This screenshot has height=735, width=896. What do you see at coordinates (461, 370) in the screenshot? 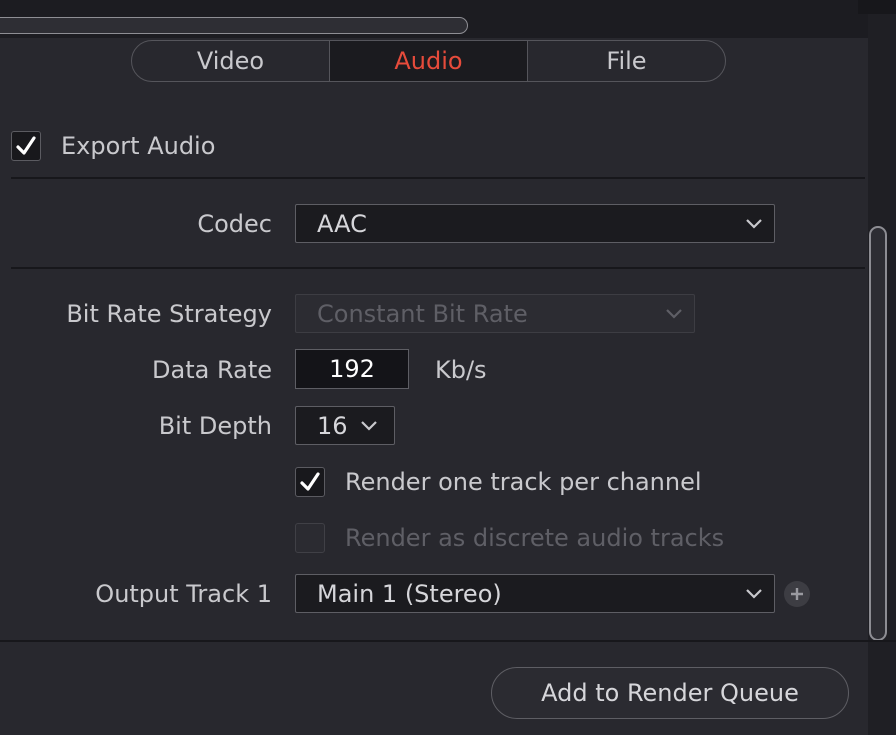
I see `data-rate-unit: Kb/s` at bounding box center [461, 370].